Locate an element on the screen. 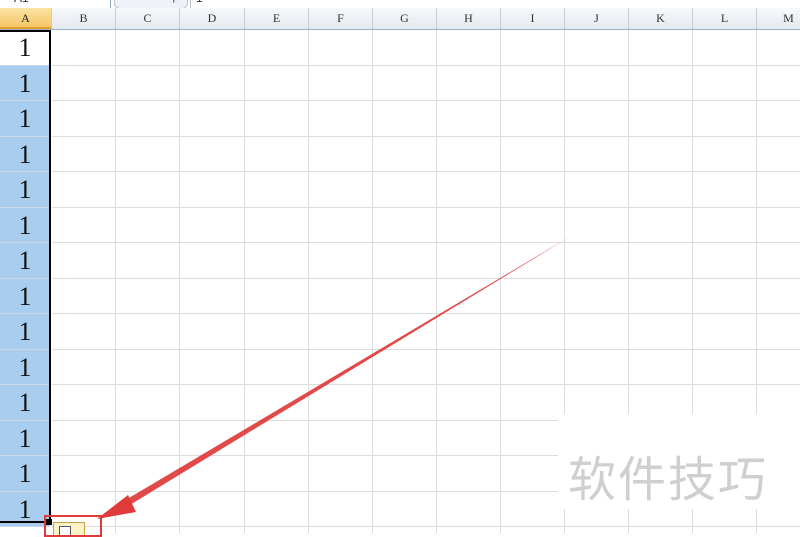  watermark: 软件技巧 is located at coordinates (679, 461).